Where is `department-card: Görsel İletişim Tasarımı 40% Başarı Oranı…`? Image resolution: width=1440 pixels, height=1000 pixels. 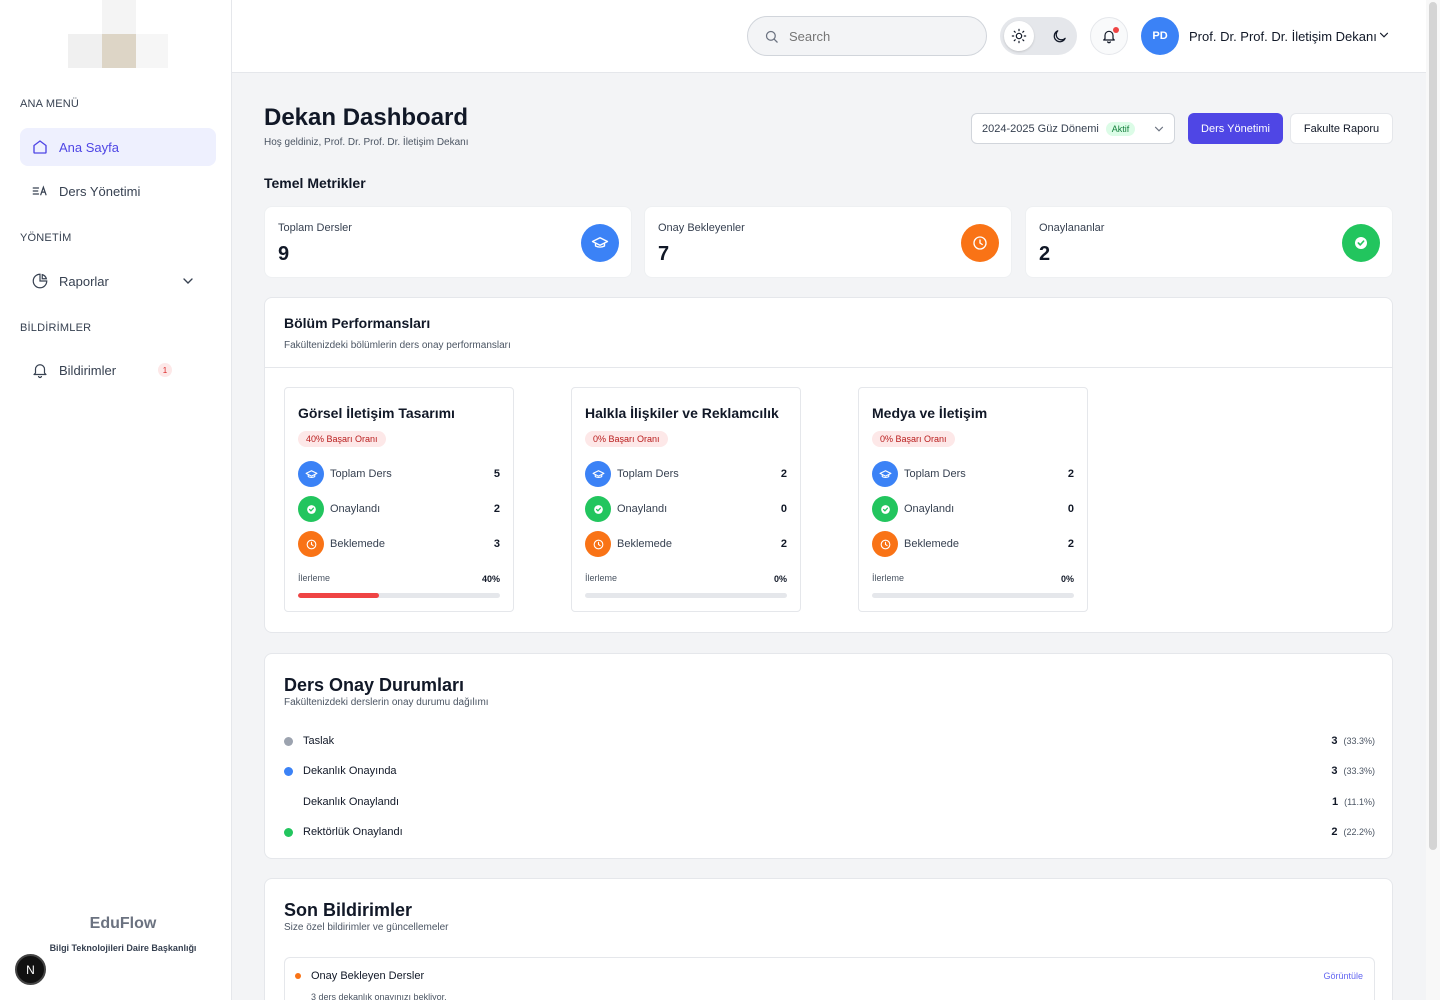
department-card: Görsel İletişim Tasarımı 40% Başarı Oranı… is located at coordinates (399, 499).